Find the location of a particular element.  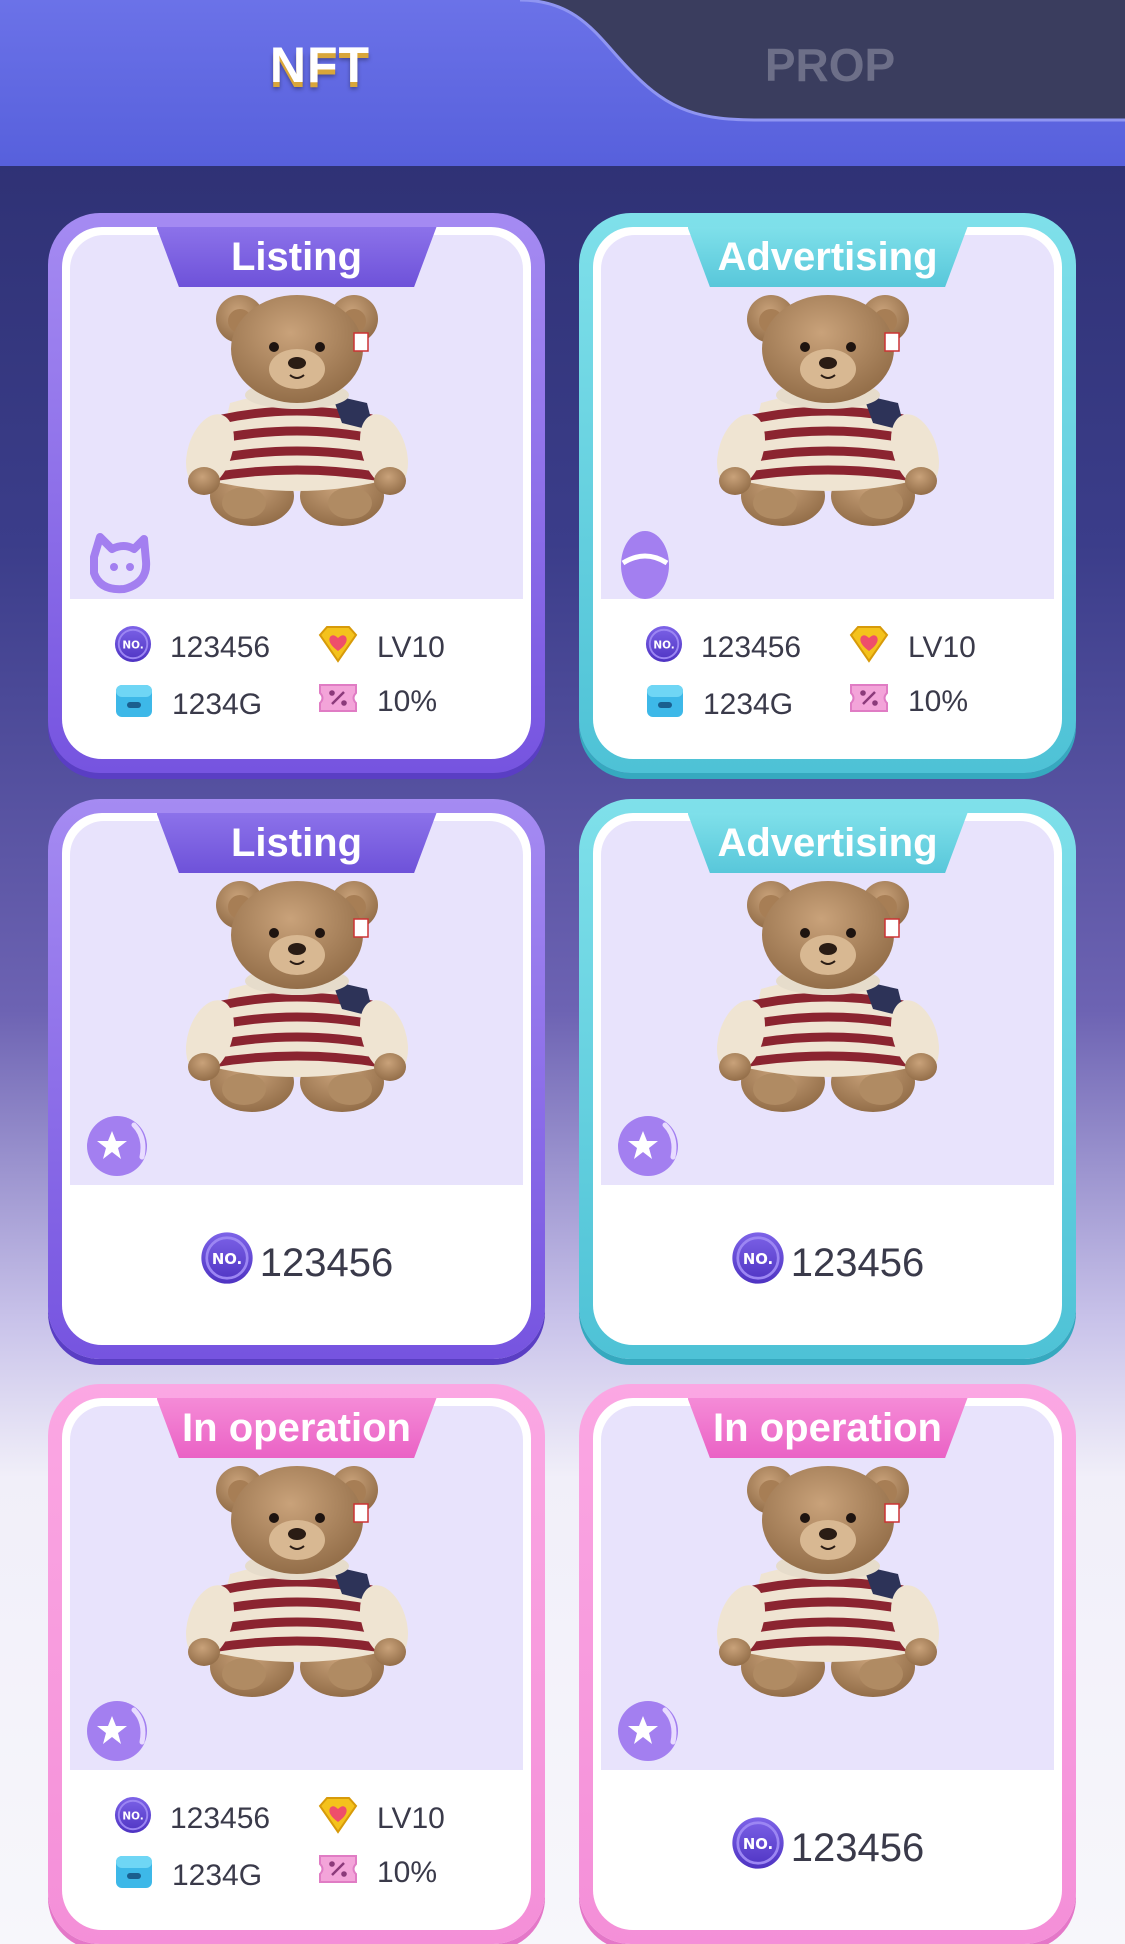

tab-nft: NFT is located at coordinates (320, 65).